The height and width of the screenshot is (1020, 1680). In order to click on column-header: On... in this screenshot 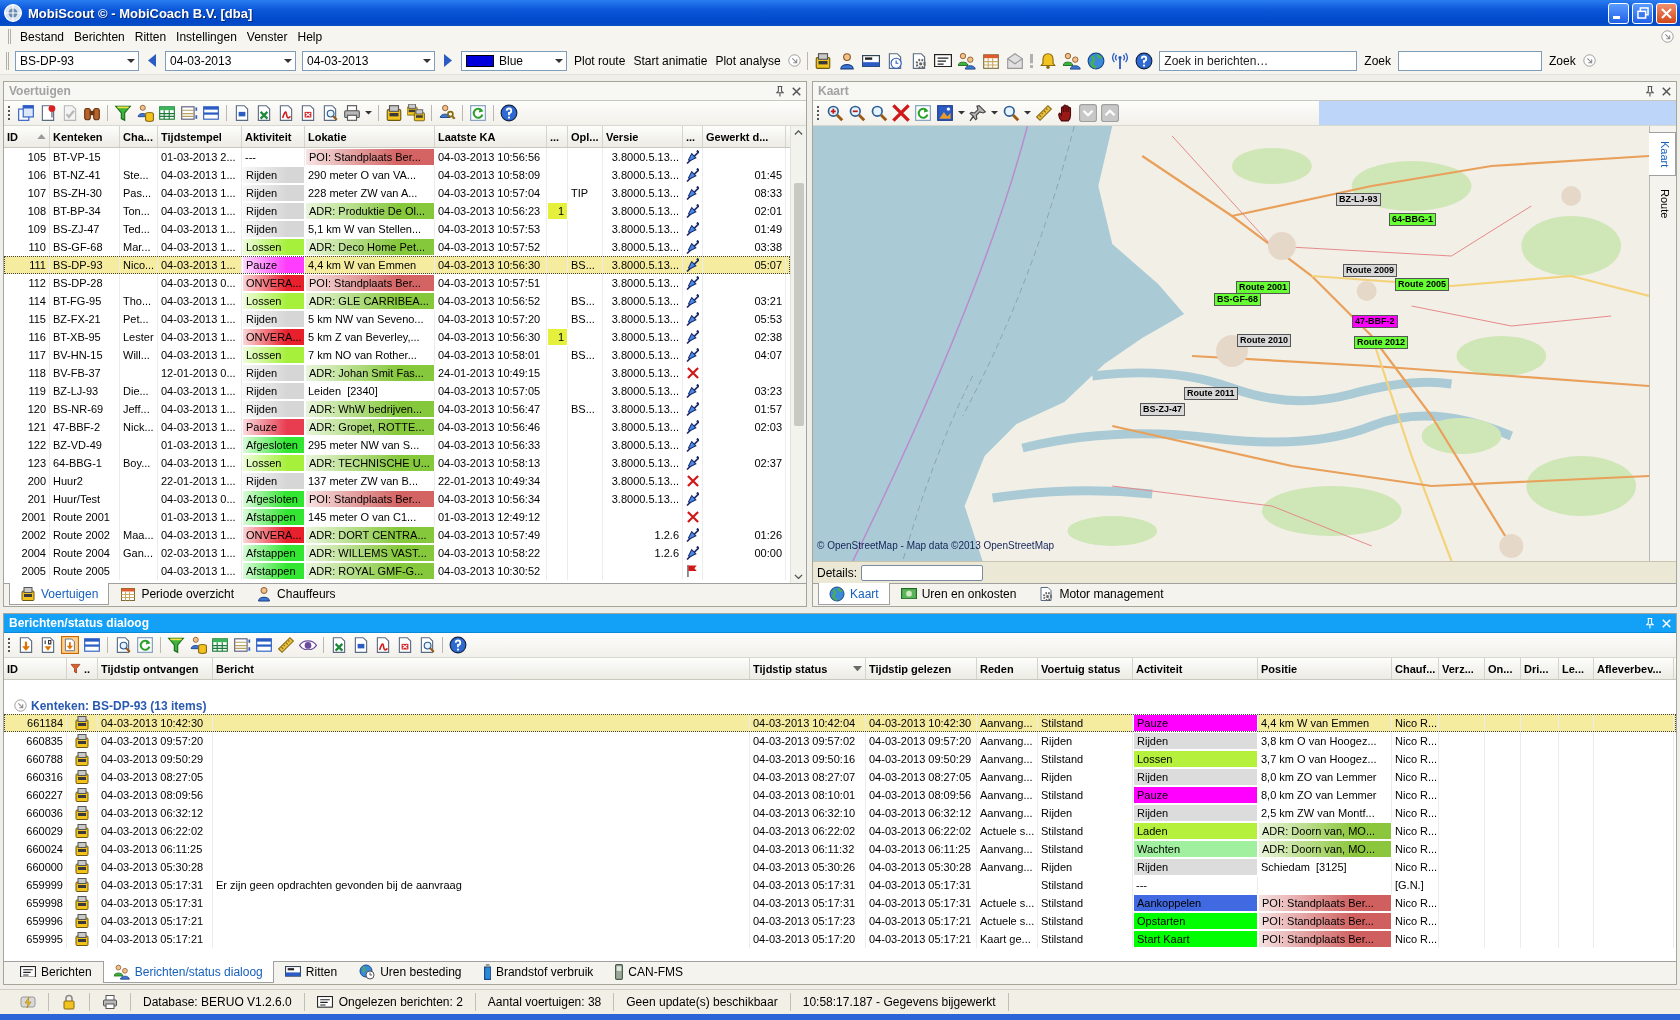, I will do `click(1503, 668)`.